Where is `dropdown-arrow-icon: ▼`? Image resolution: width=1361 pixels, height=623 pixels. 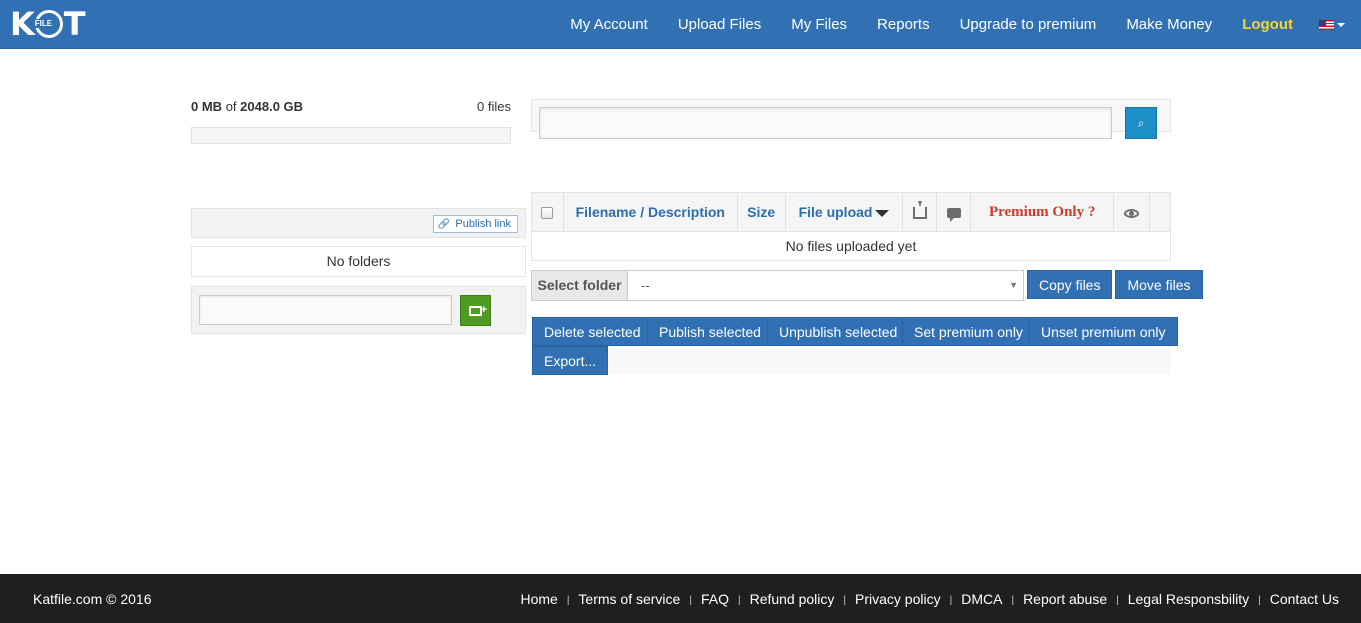 dropdown-arrow-icon: ▼ is located at coordinates (1013, 285).